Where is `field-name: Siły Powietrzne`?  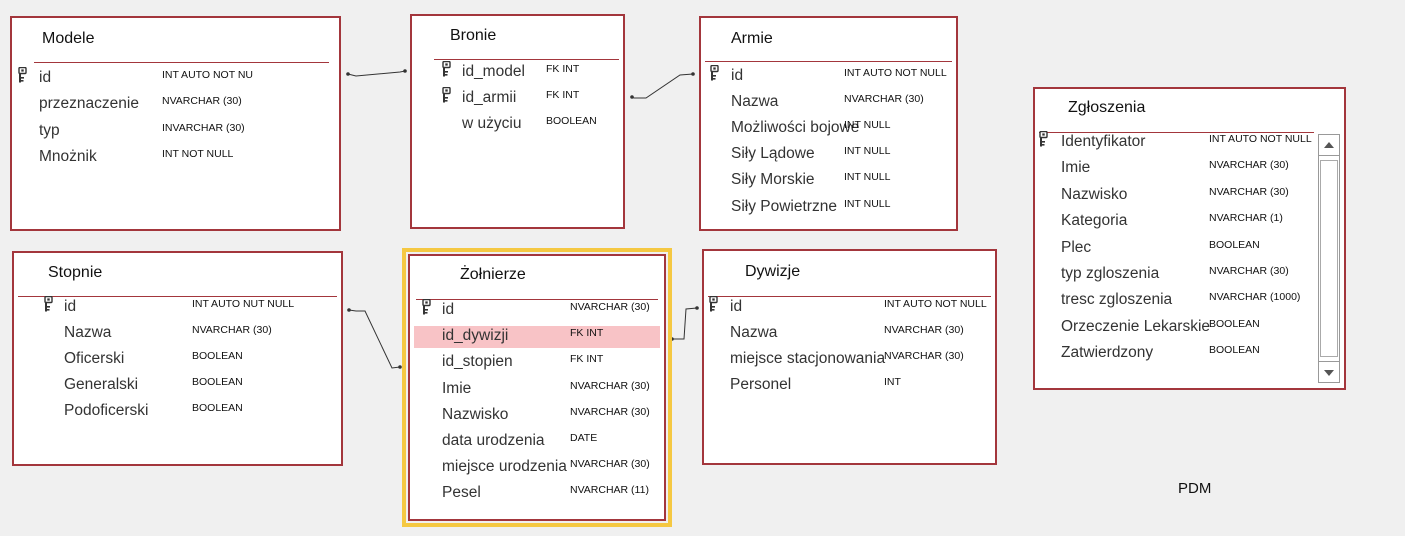
field-name: Siły Powietrzne is located at coordinates (784, 206).